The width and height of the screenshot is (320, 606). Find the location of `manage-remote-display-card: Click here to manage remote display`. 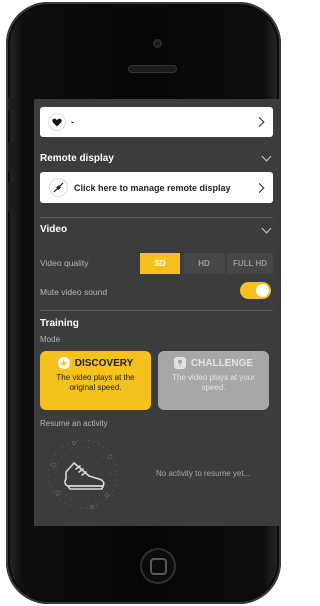

manage-remote-display-card: Click here to manage remote display is located at coordinates (156, 187).